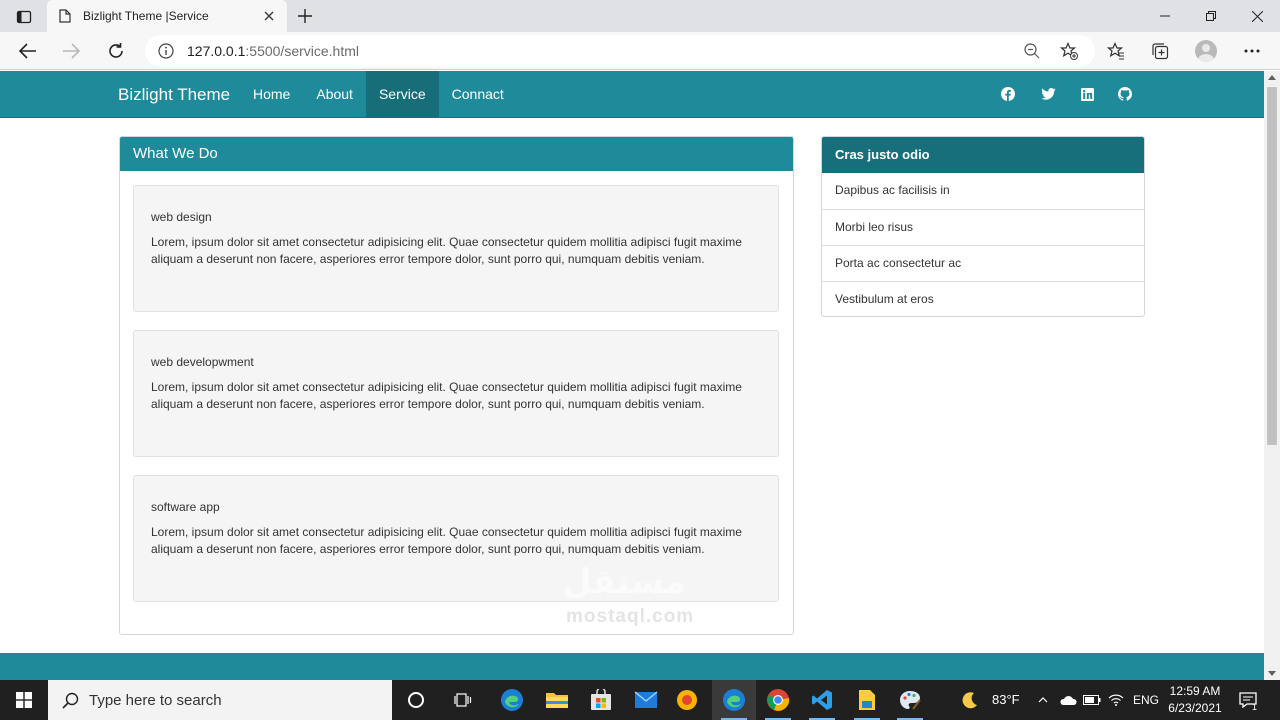 The height and width of the screenshot is (720, 1280). I want to click on facebook-icon, so click(1008, 94).